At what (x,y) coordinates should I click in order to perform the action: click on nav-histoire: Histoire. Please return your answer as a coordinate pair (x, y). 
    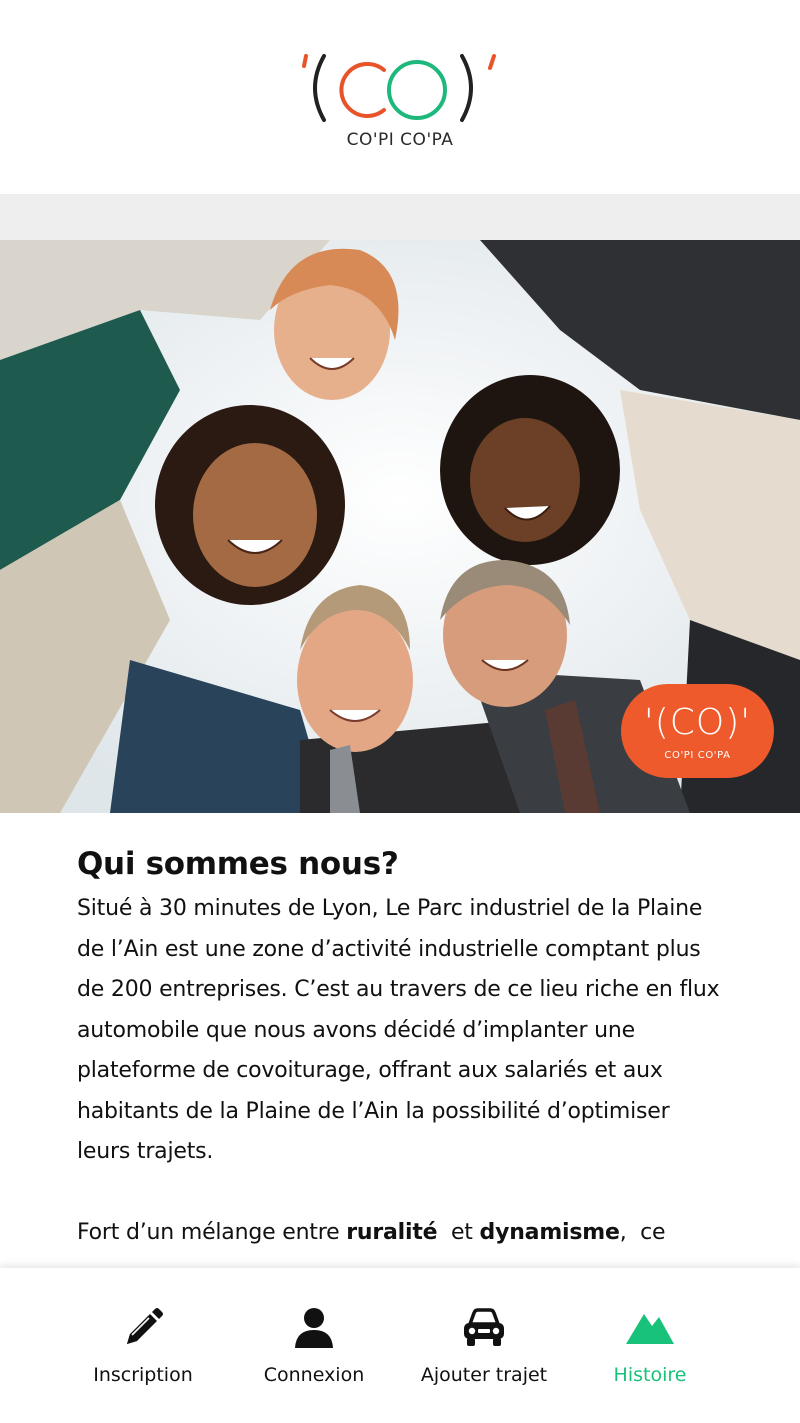
    Looking at the image, I should click on (650, 1345).